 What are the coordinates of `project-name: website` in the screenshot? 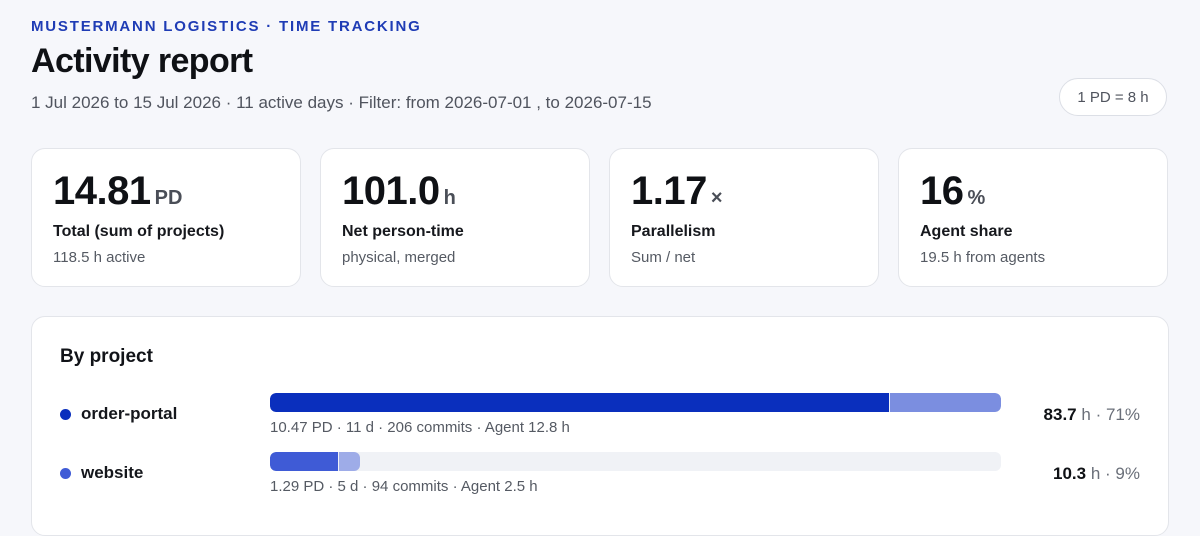 It's located at (112, 472).